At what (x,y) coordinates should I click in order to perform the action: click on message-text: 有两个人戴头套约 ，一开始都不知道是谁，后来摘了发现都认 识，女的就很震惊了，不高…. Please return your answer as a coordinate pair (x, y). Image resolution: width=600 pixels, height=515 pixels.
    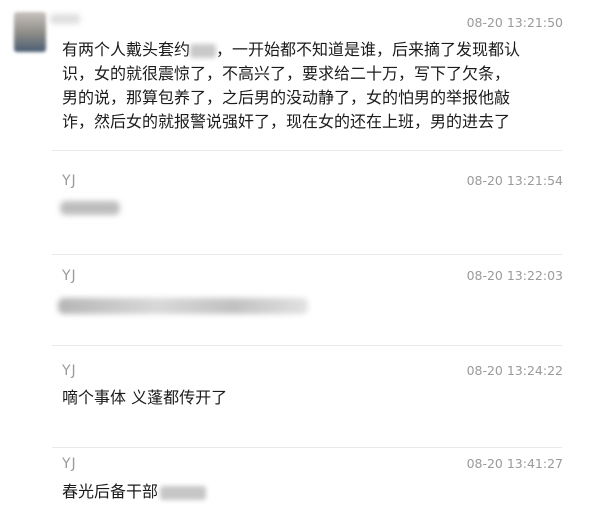
    Looking at the image, I should click on (291, 86).